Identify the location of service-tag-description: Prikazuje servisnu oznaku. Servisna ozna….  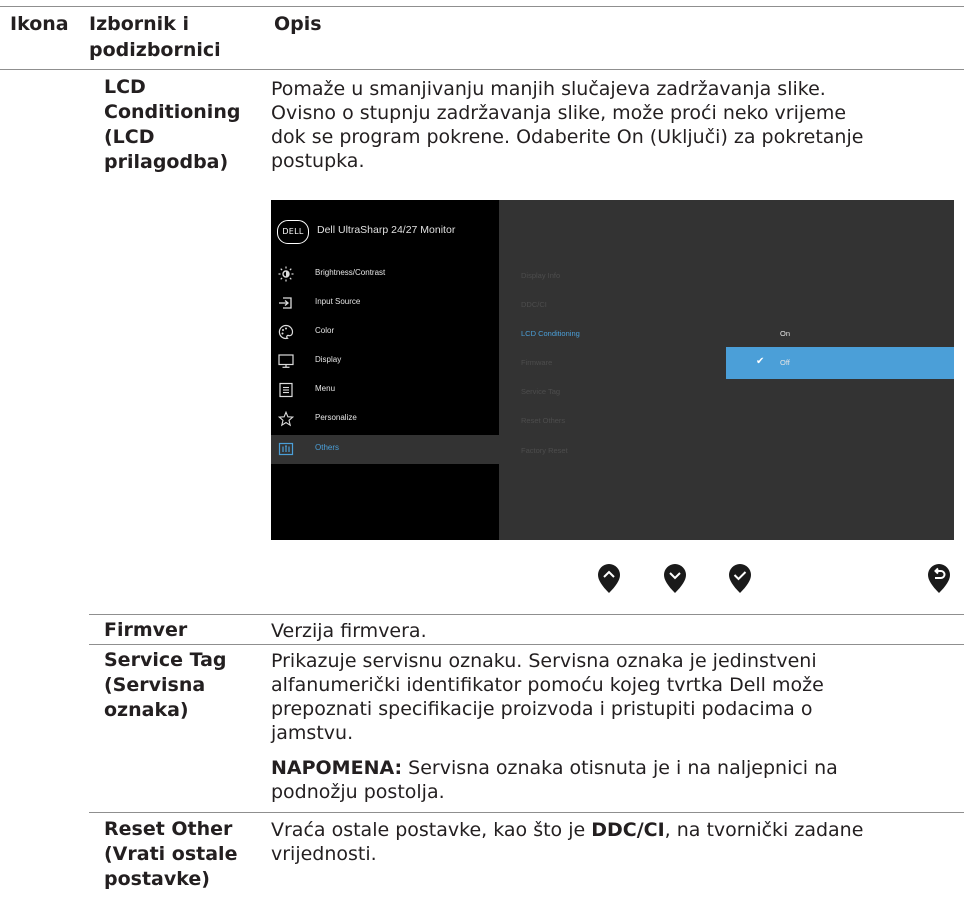
(547, 697).